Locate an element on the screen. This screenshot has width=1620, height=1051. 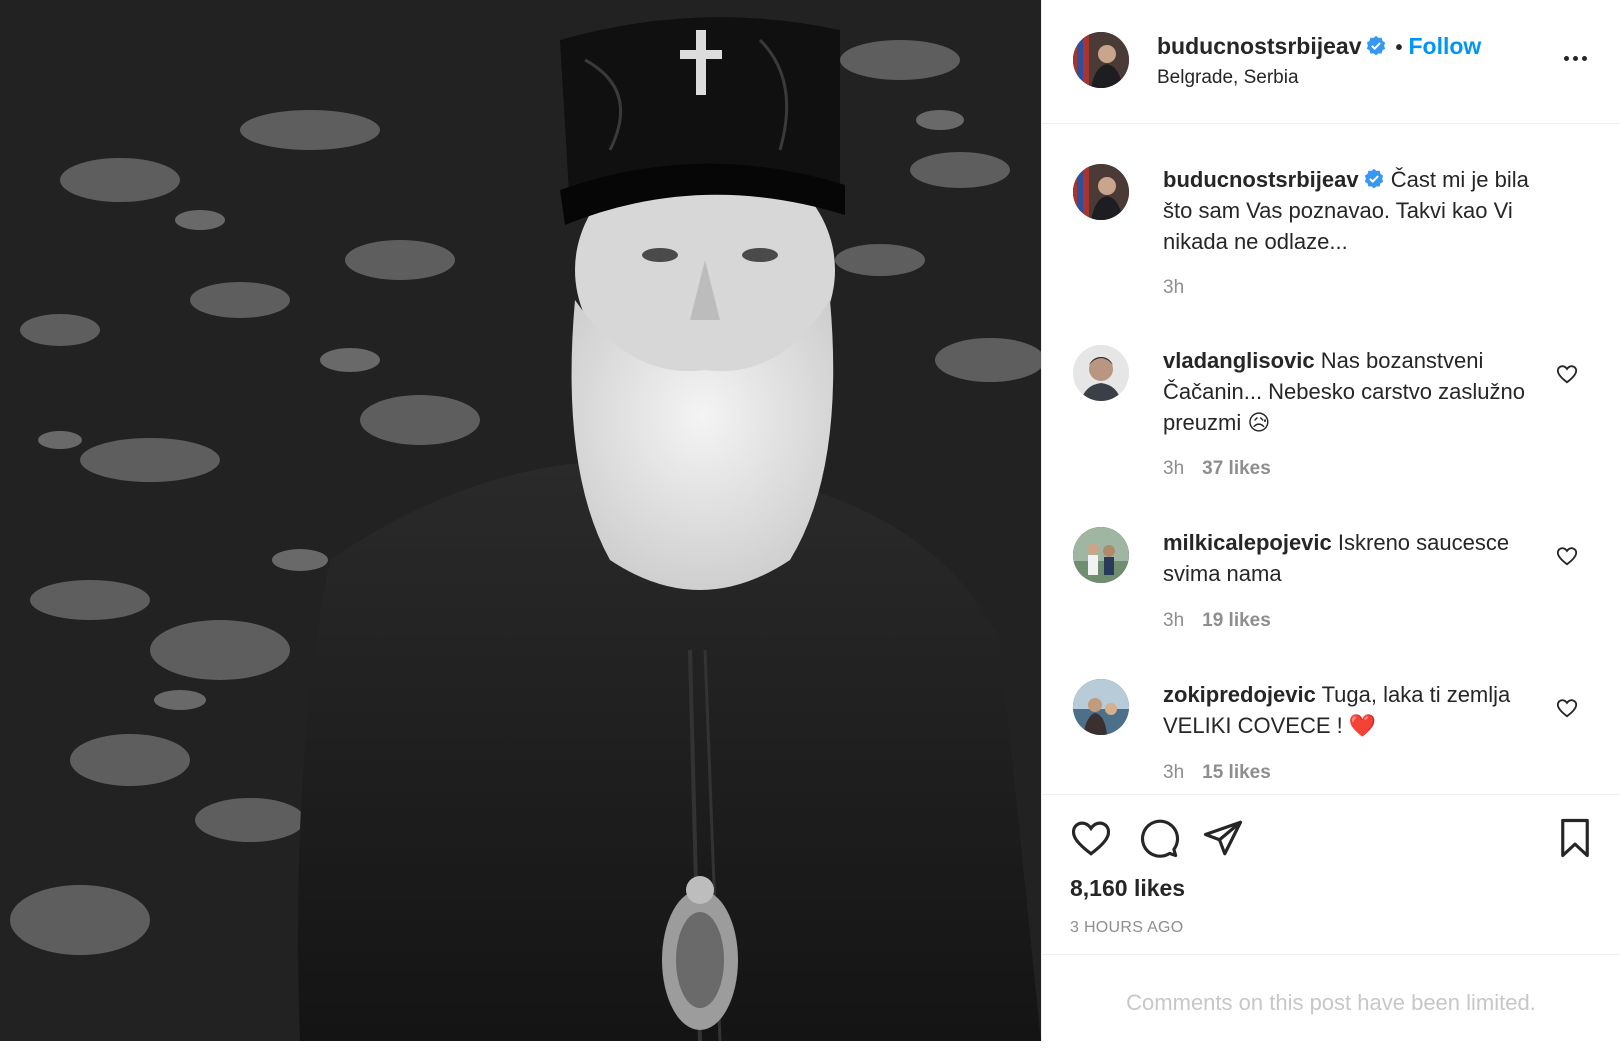
caption-avatar is located at coordinates (1101, 192).